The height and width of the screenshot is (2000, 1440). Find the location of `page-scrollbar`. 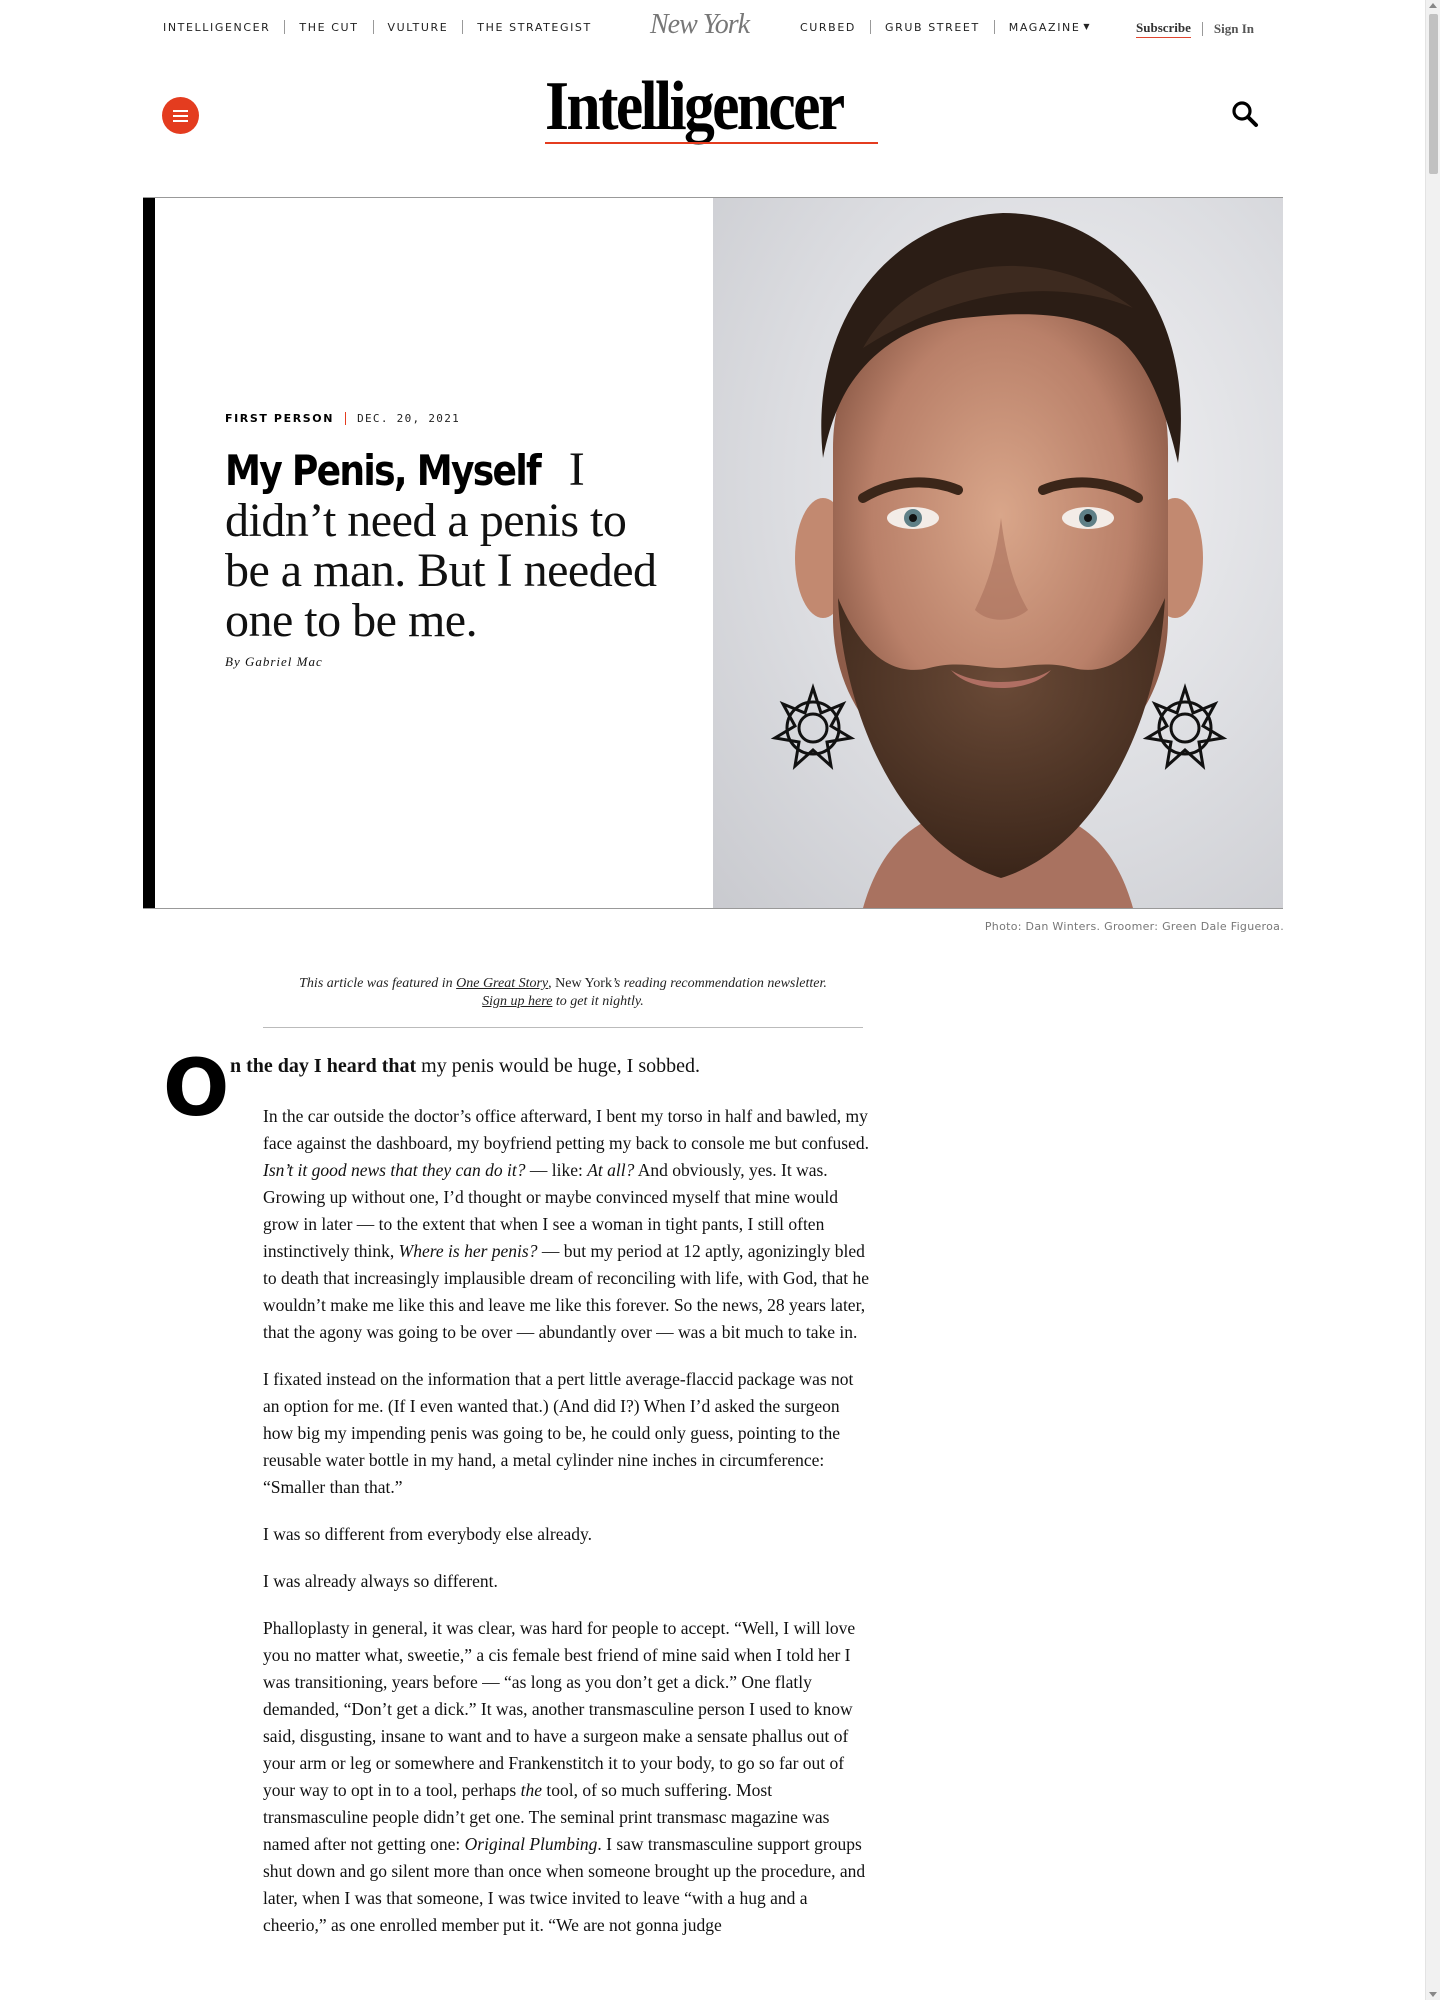

page-scrollbar is located at coordinates (1432, 1000).